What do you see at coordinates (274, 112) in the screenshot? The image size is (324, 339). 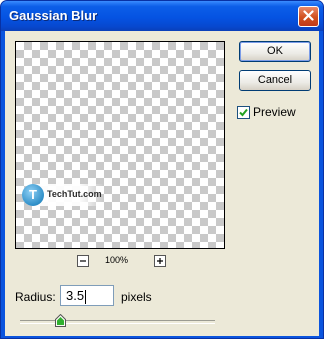 I see `preview-label: Preview` at bounding box center [274, 112].